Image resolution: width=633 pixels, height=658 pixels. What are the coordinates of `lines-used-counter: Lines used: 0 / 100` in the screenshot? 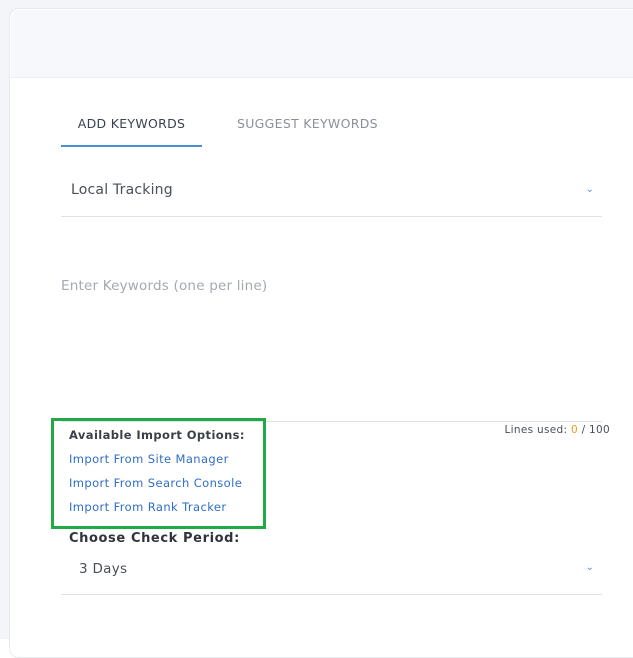 It's located at (557, 430).